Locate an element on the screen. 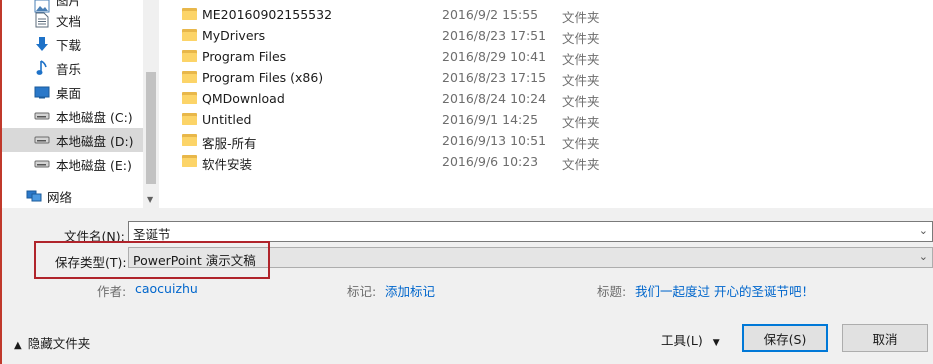  nav-item-documents: 文档 is located at coordinates (72, 20).